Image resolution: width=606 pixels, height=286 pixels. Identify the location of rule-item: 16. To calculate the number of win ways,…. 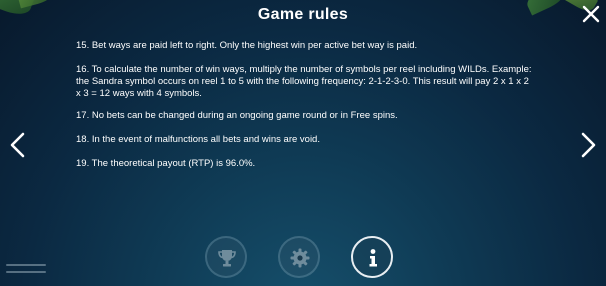
(304, 81).